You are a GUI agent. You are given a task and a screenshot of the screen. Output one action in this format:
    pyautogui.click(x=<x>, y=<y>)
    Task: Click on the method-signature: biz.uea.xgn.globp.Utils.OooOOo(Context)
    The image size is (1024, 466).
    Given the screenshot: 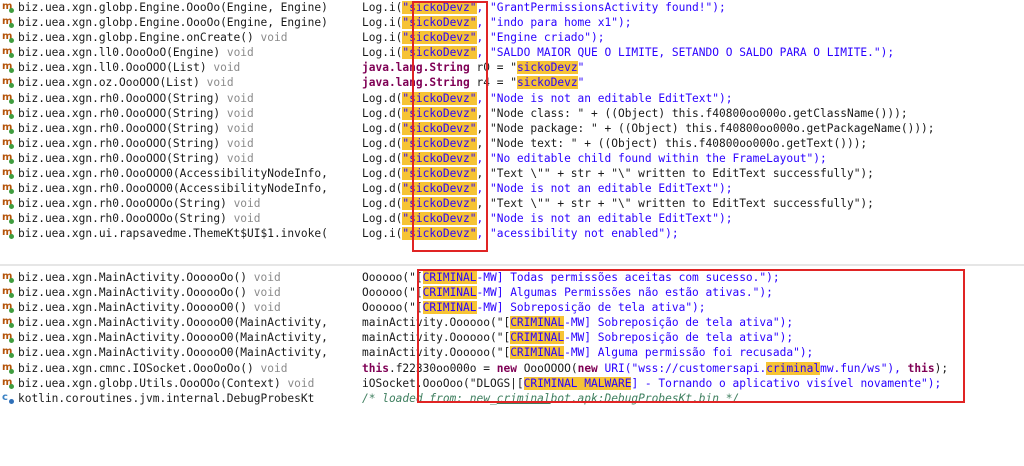 What is the action you would take?
    pyautogui.click(x=149, y=383)
    